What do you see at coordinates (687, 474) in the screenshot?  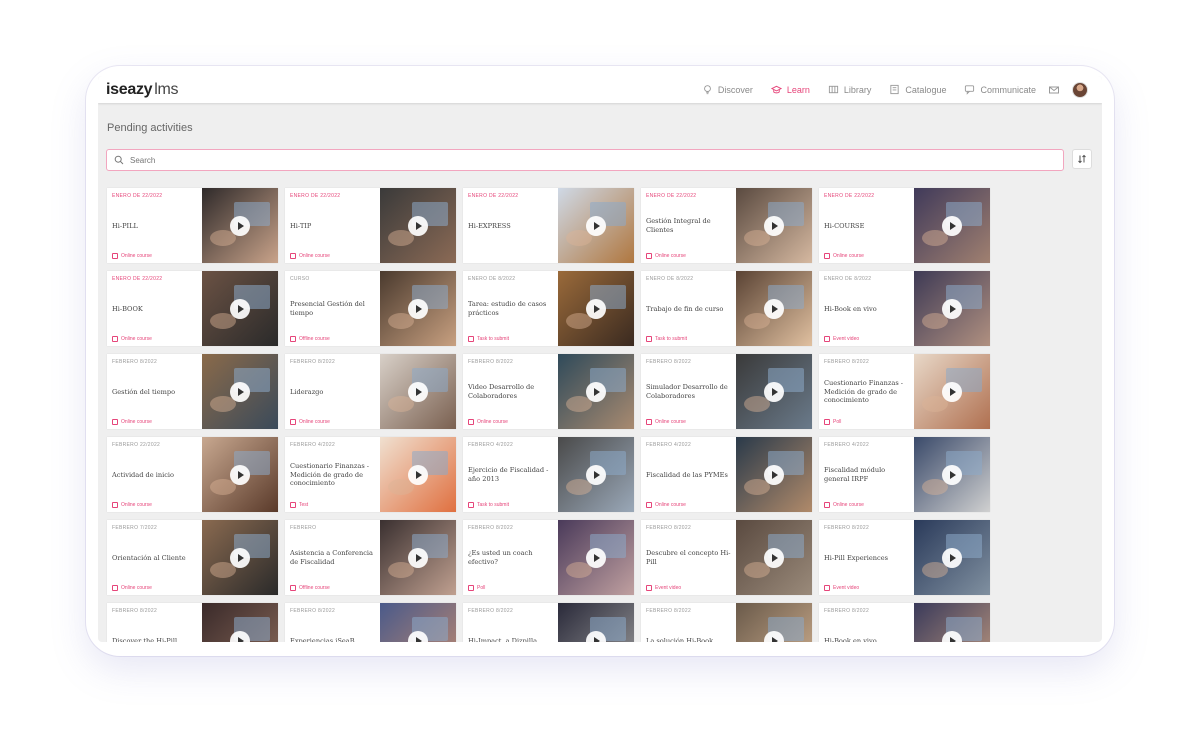 I see `card-title: Fiscalidad de las PYMEs` at bounding box center [687, 474].